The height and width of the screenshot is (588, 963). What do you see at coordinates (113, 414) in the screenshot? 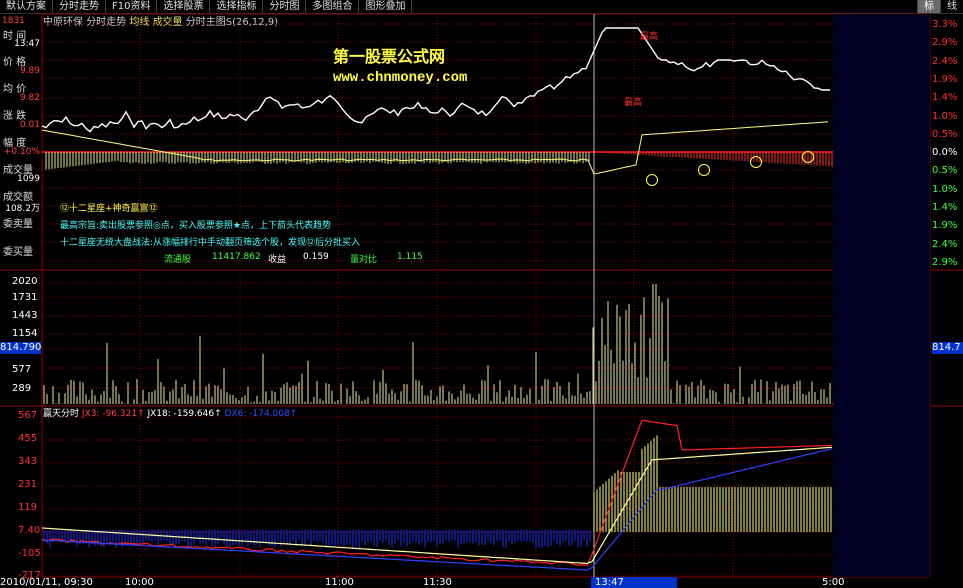
I see `indicator-jx3: JX3: -96.321↑` at bounding box center [113, 414].